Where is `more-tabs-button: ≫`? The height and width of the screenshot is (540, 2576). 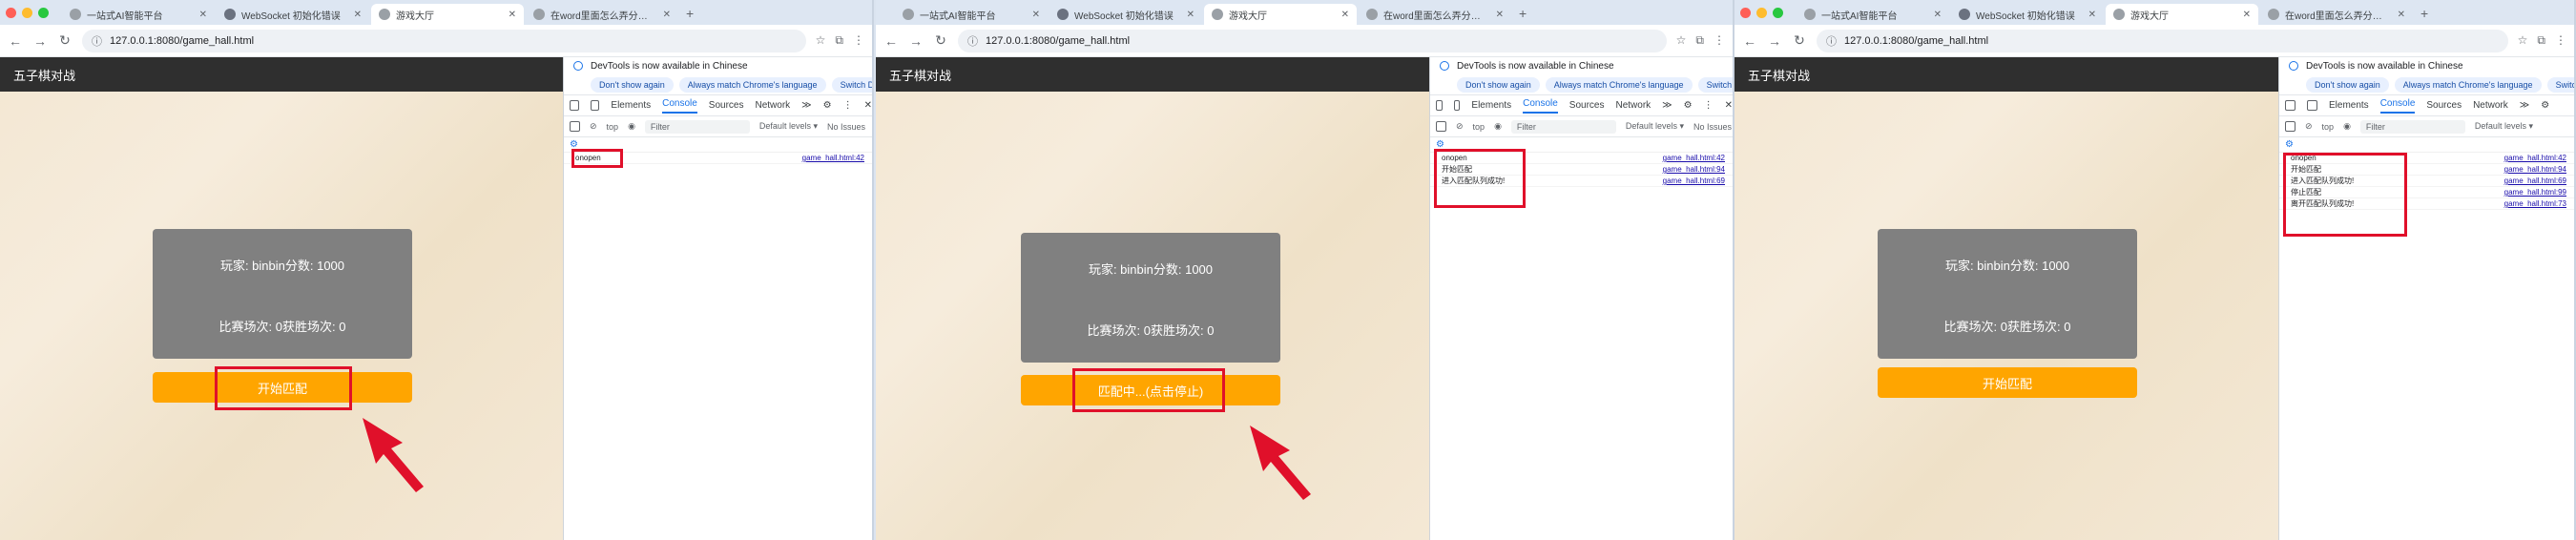
more-tabs-button: ≫ is located at coordinates (806, 105).